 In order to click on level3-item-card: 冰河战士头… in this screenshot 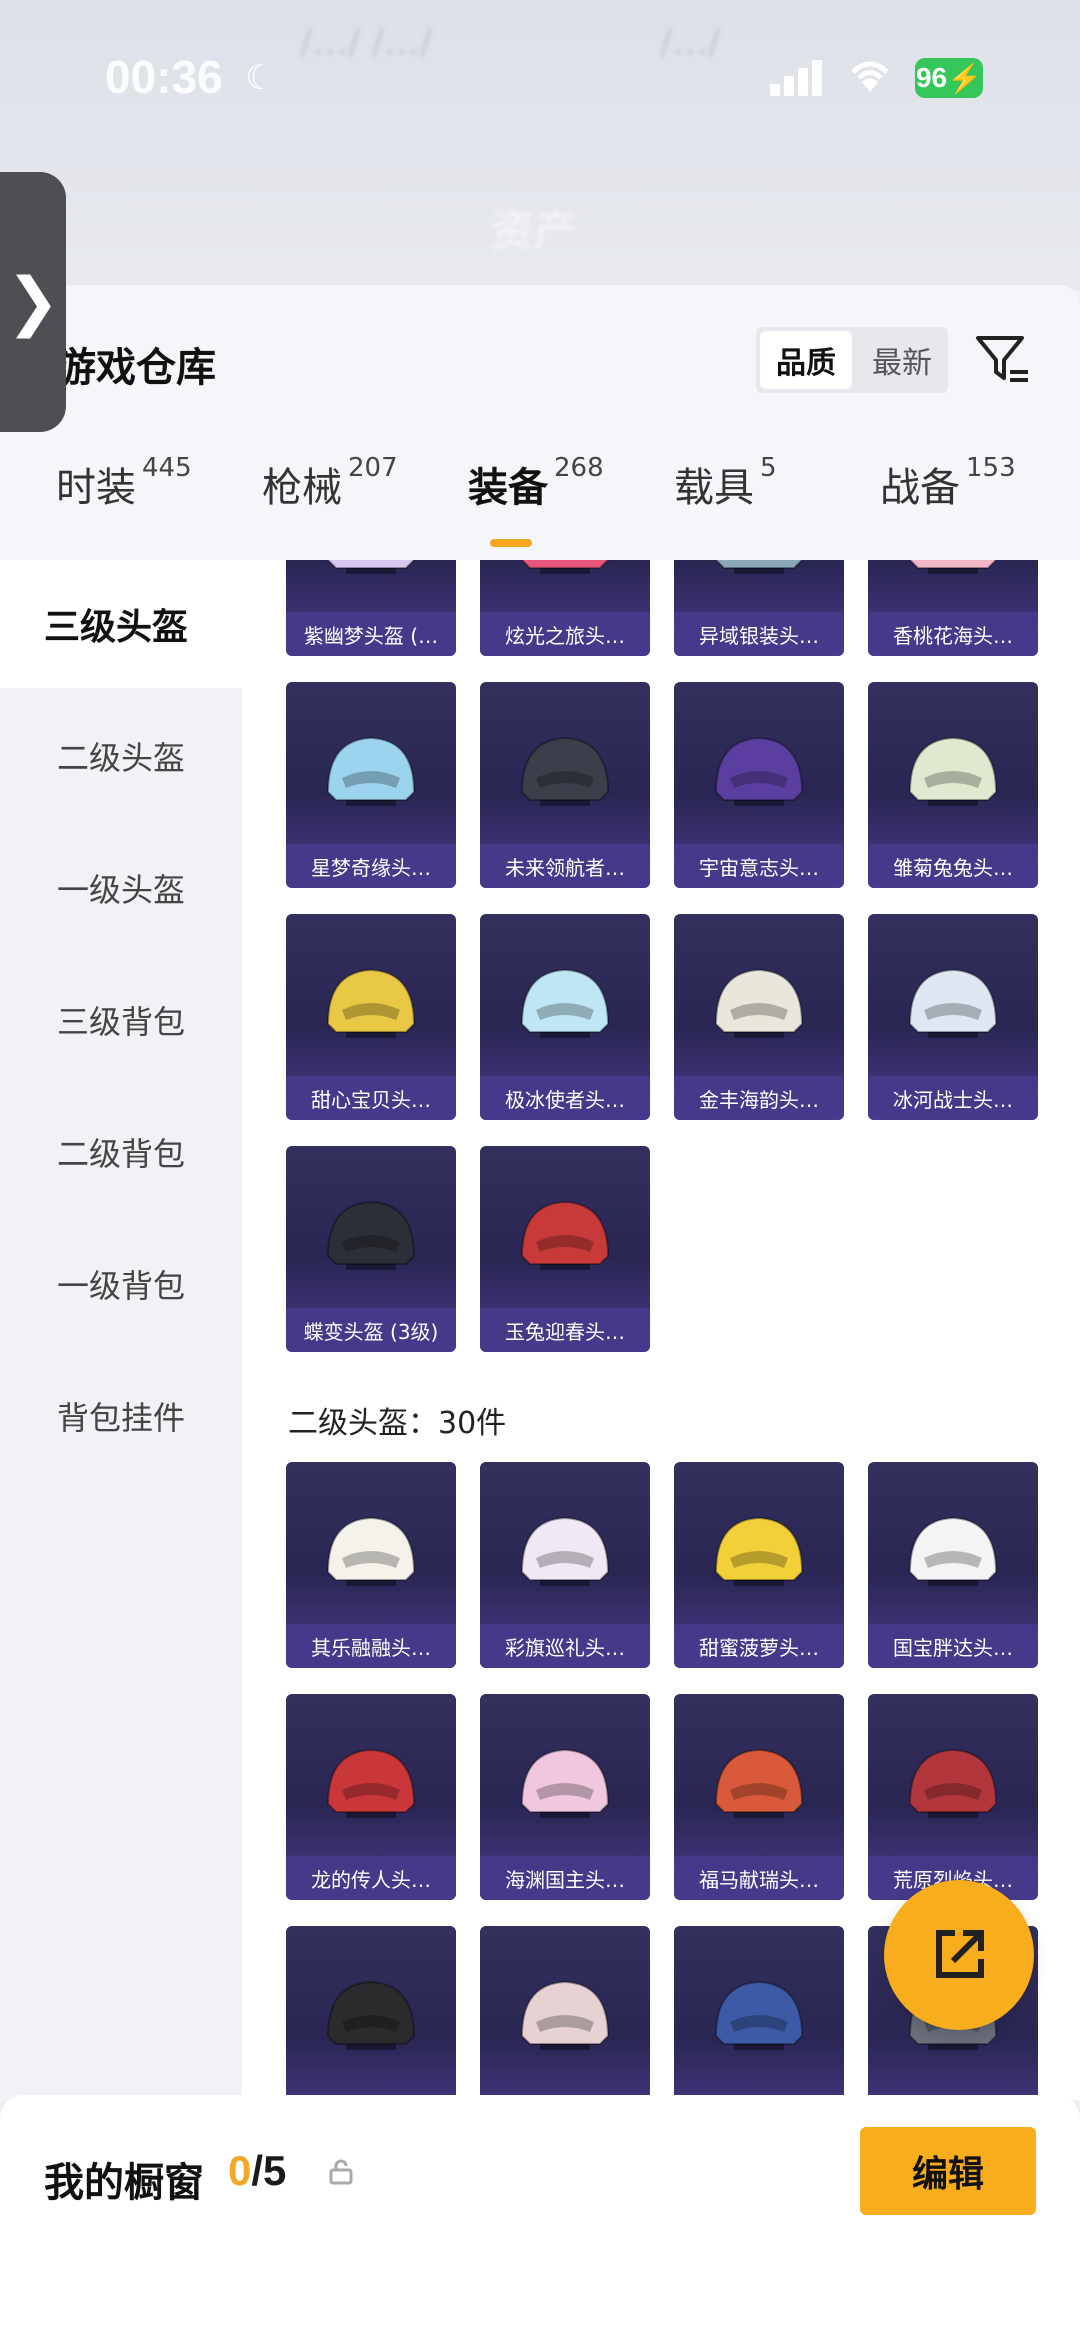, I will do `click(953, 1017)`.